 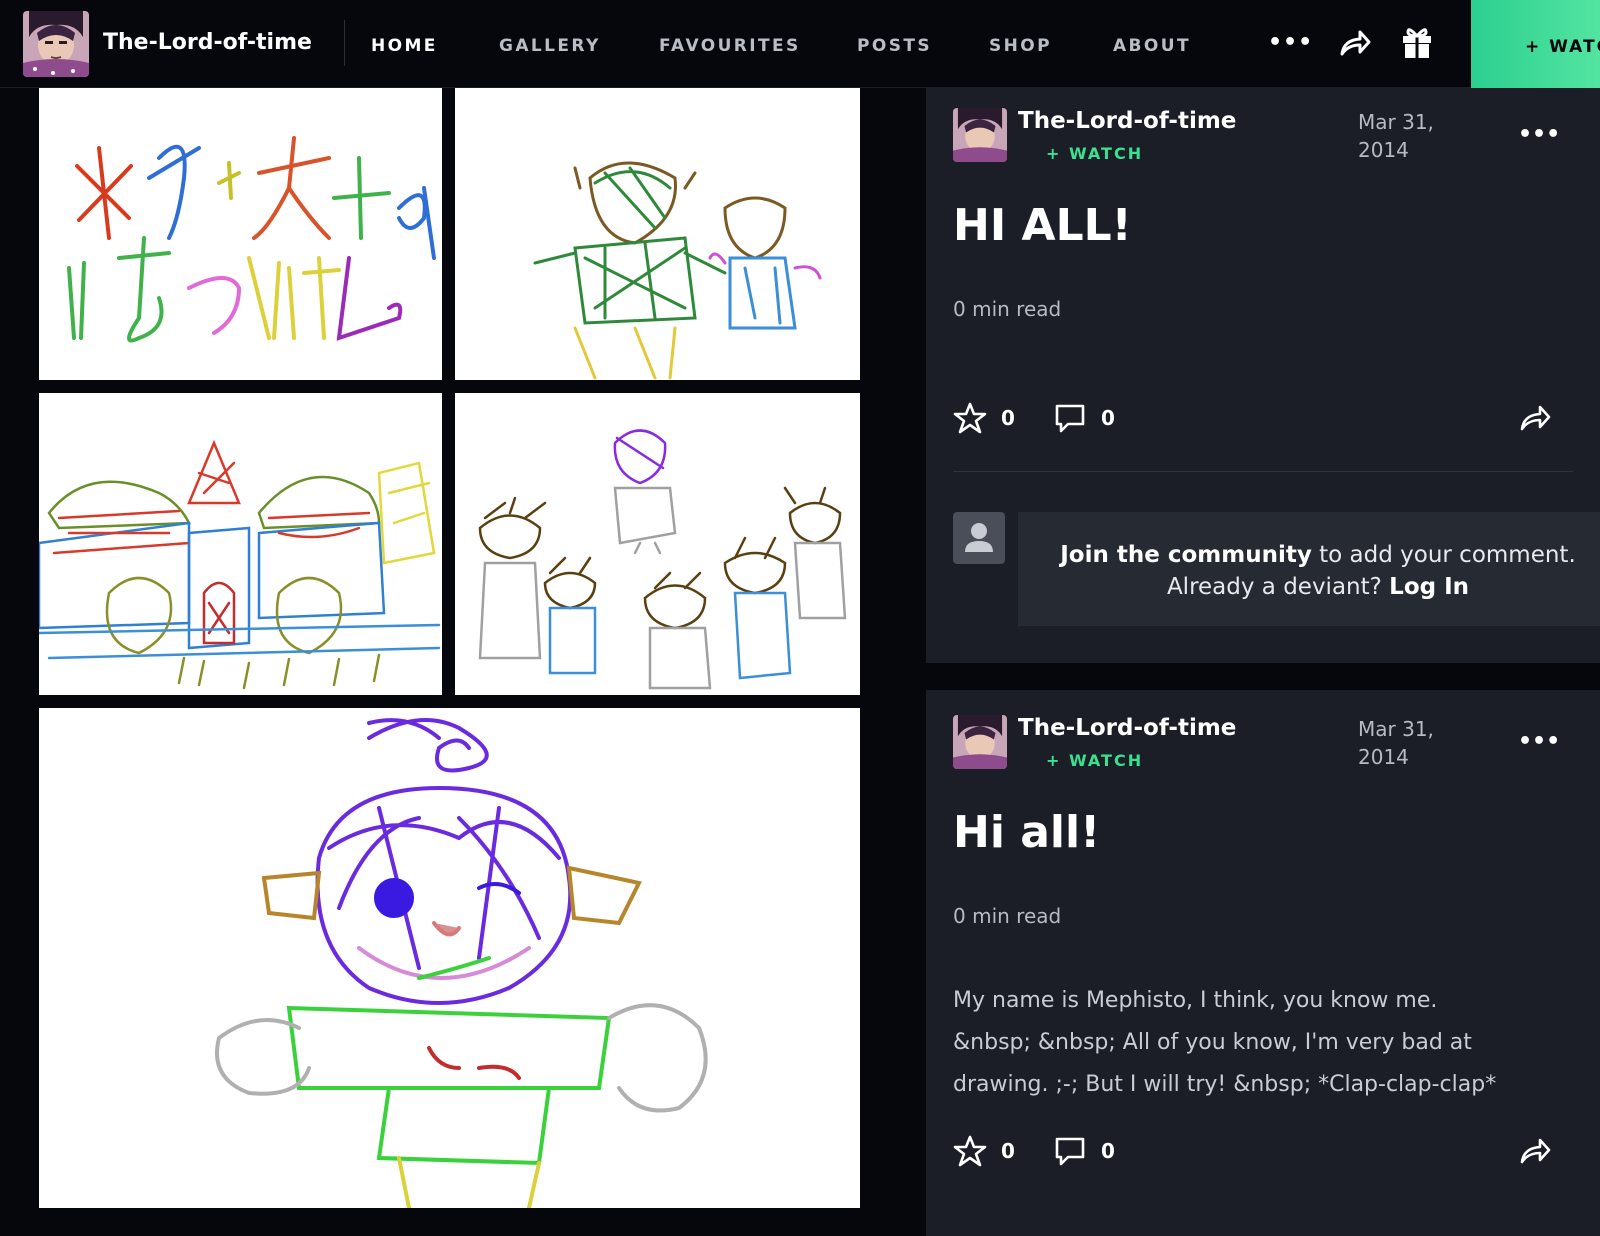 What do you see at coordinates (1042, 225) in the screenshot?
I see `post-title: HI ALL!` at bounding box center [1042, 225].